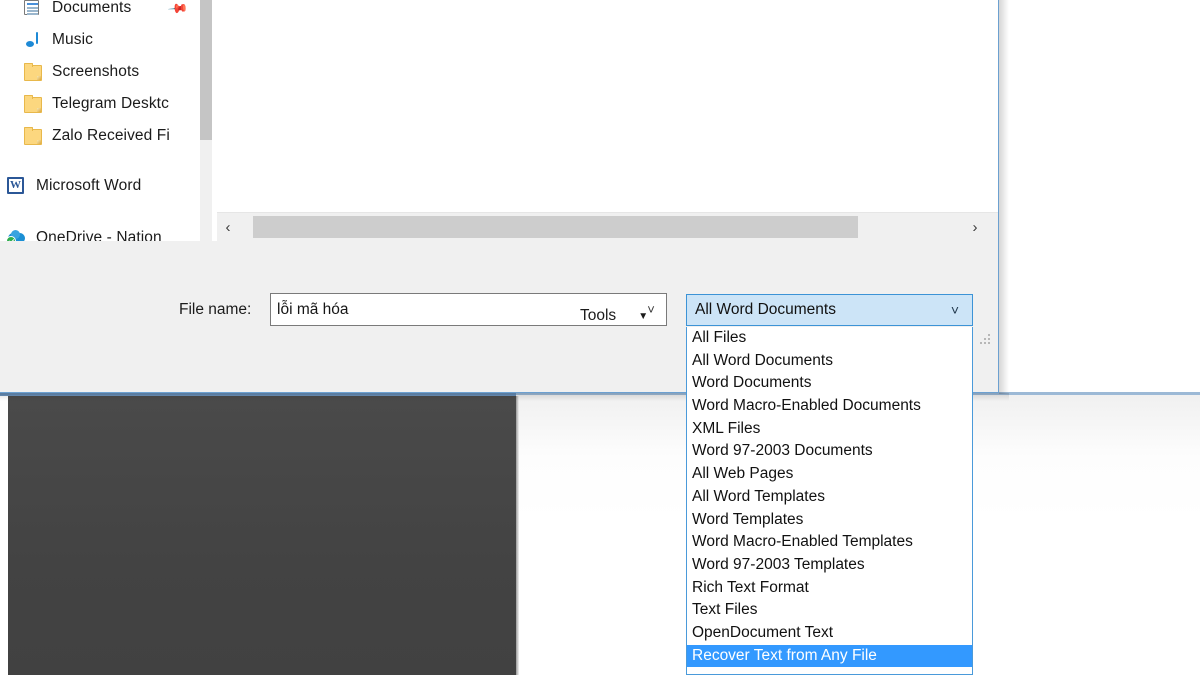  Describe the element at coordinates (16, 186) in the screenshot. I see `word-app-icon: W` at that location.